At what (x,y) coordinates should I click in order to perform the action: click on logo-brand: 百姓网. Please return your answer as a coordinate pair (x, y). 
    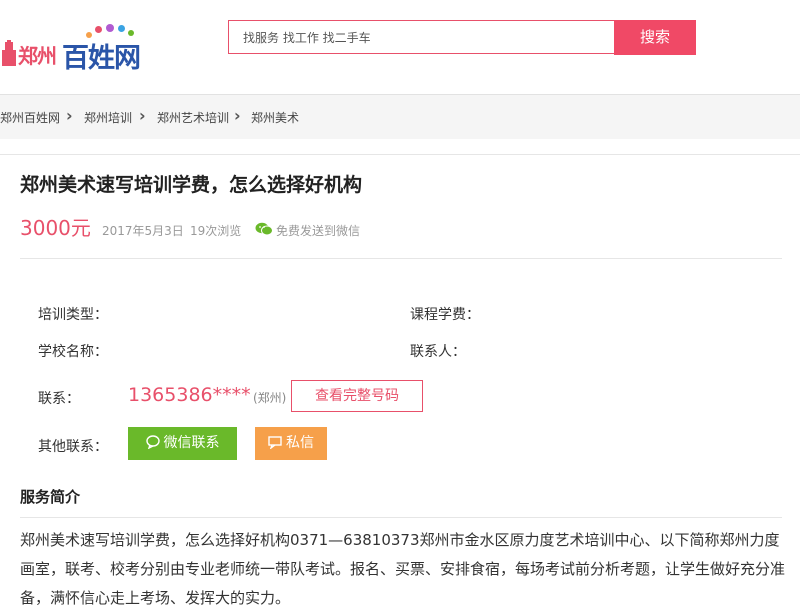
    Looking at the image, I should click on (101, 58).